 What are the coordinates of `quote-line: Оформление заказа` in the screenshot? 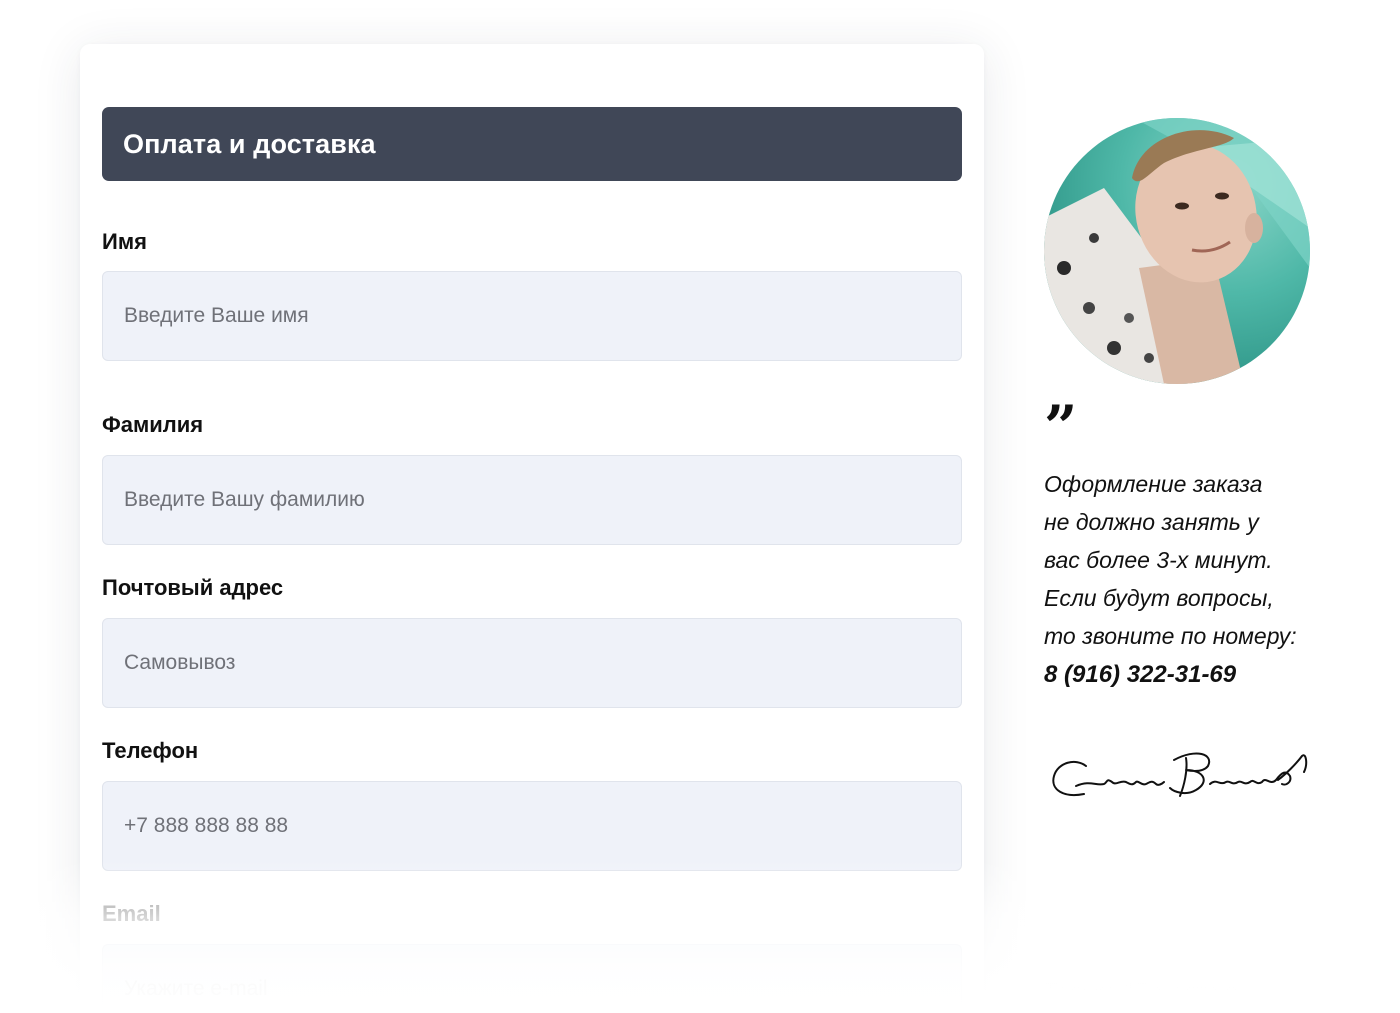 It's located at (1153, 484).